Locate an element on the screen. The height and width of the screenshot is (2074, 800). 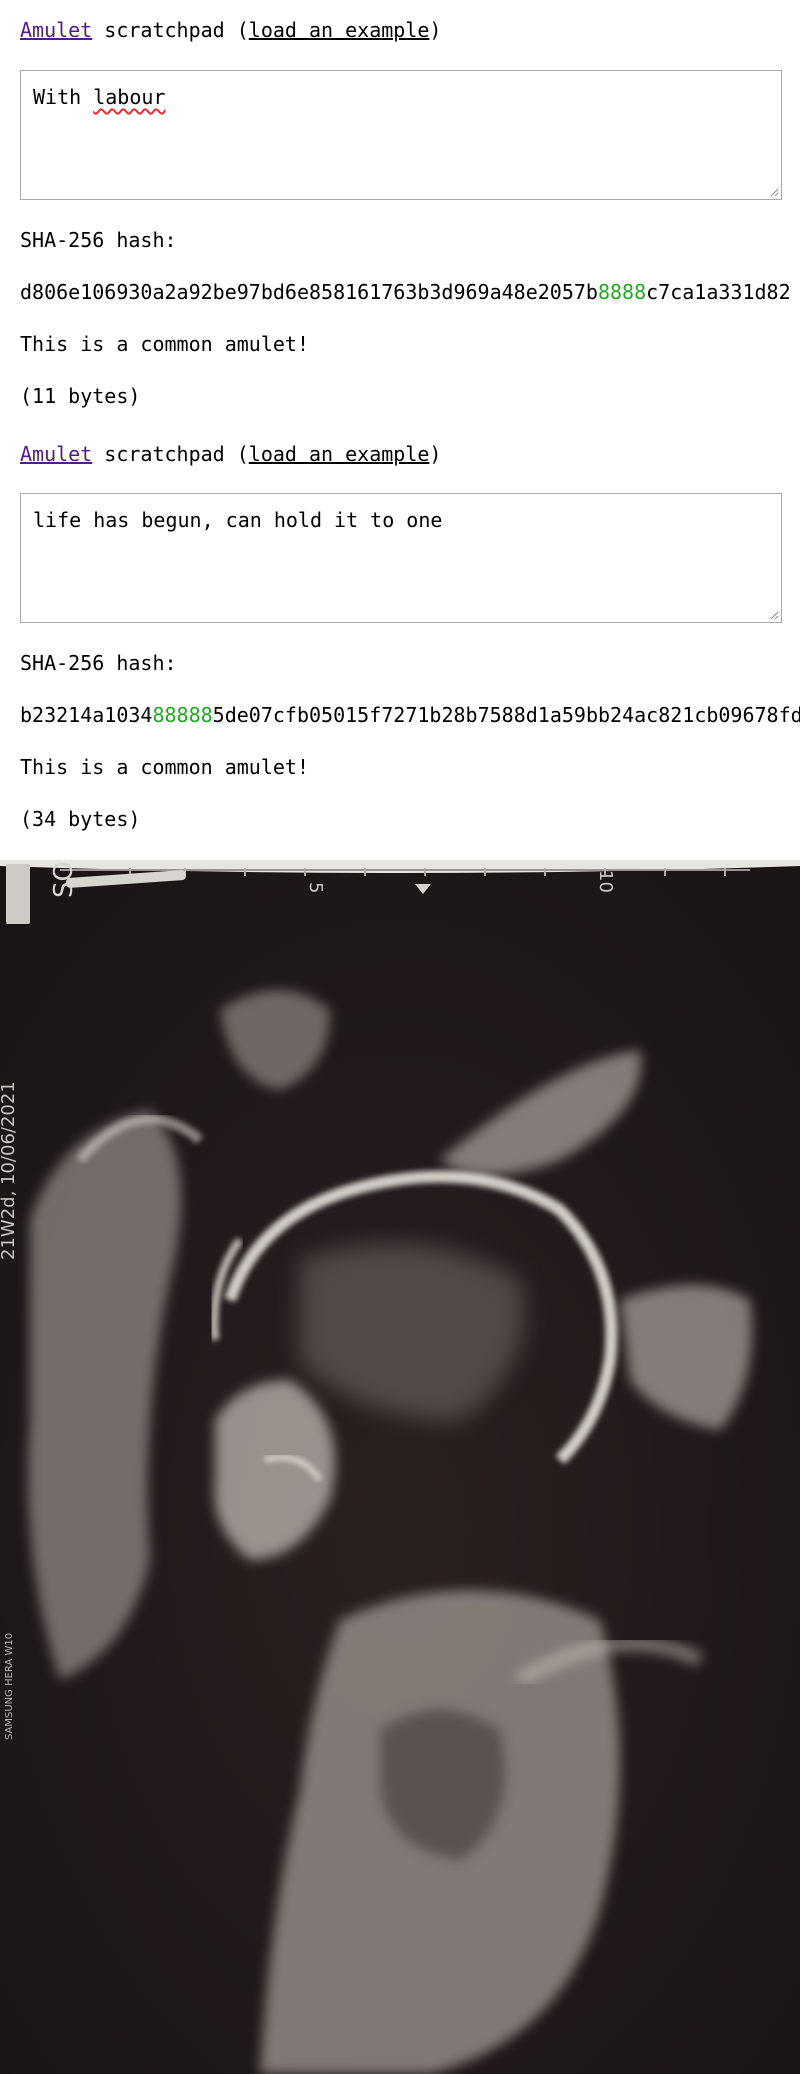
device-label: SAMSUNG HERA W10 is located at coordinates (9, 1686).